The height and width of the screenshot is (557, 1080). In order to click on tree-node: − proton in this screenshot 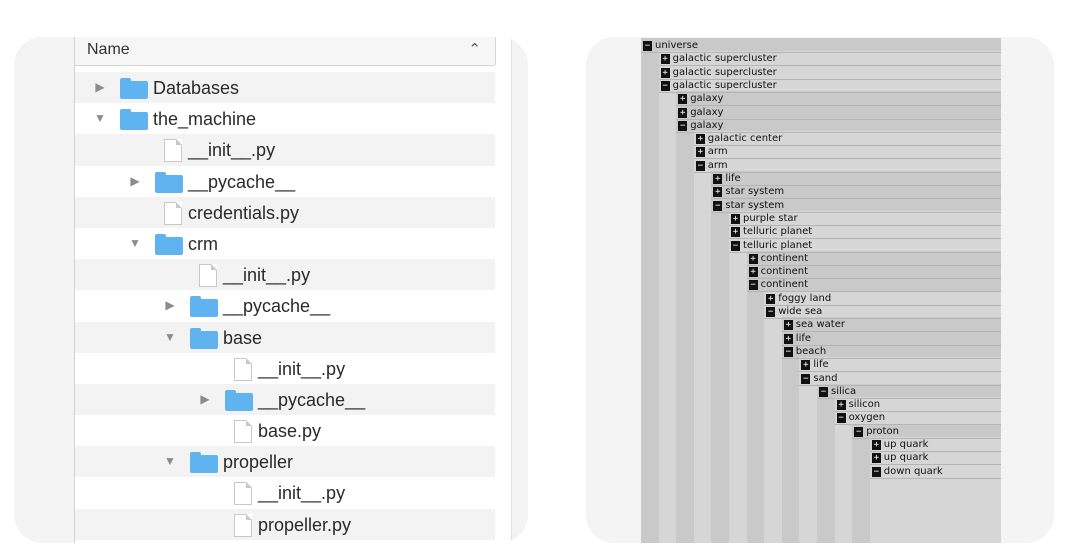, I will do `click(876, 432)`.